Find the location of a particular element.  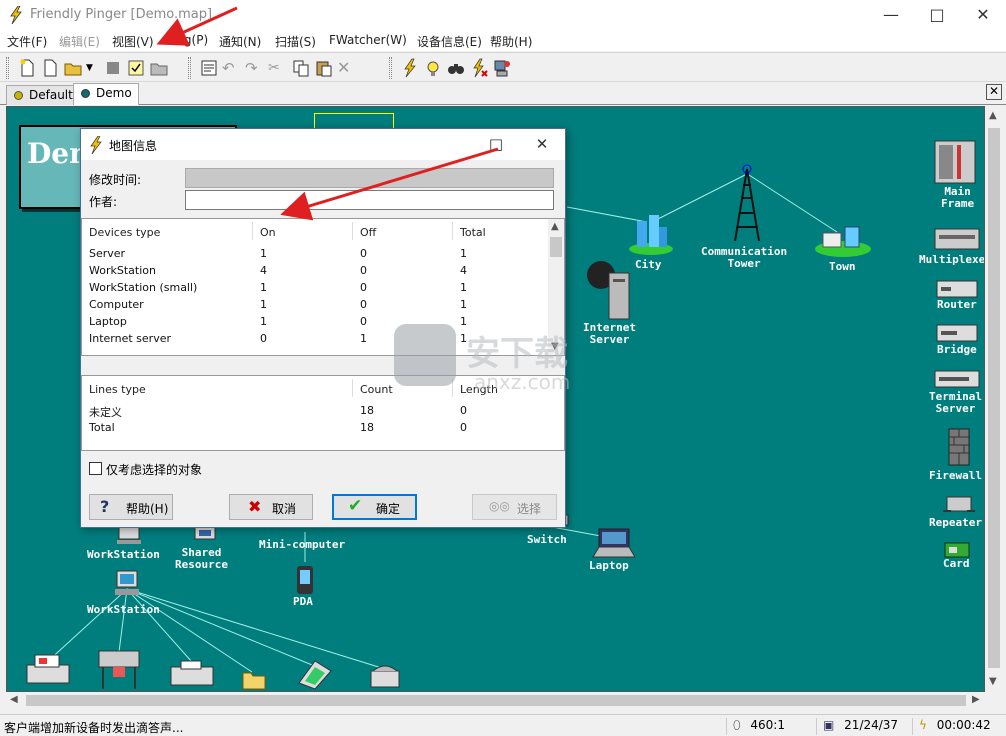

ping-lightning-icon is located at coordinates (410, 68).